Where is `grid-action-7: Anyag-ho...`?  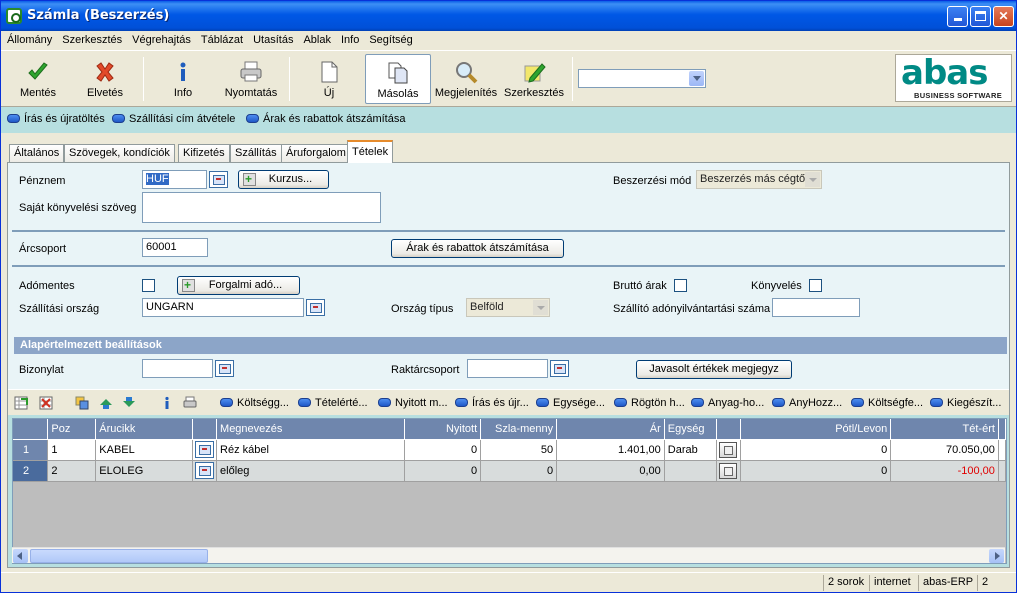
grid-action-7: Anyag-ho... is located at coordinates (727, 403).